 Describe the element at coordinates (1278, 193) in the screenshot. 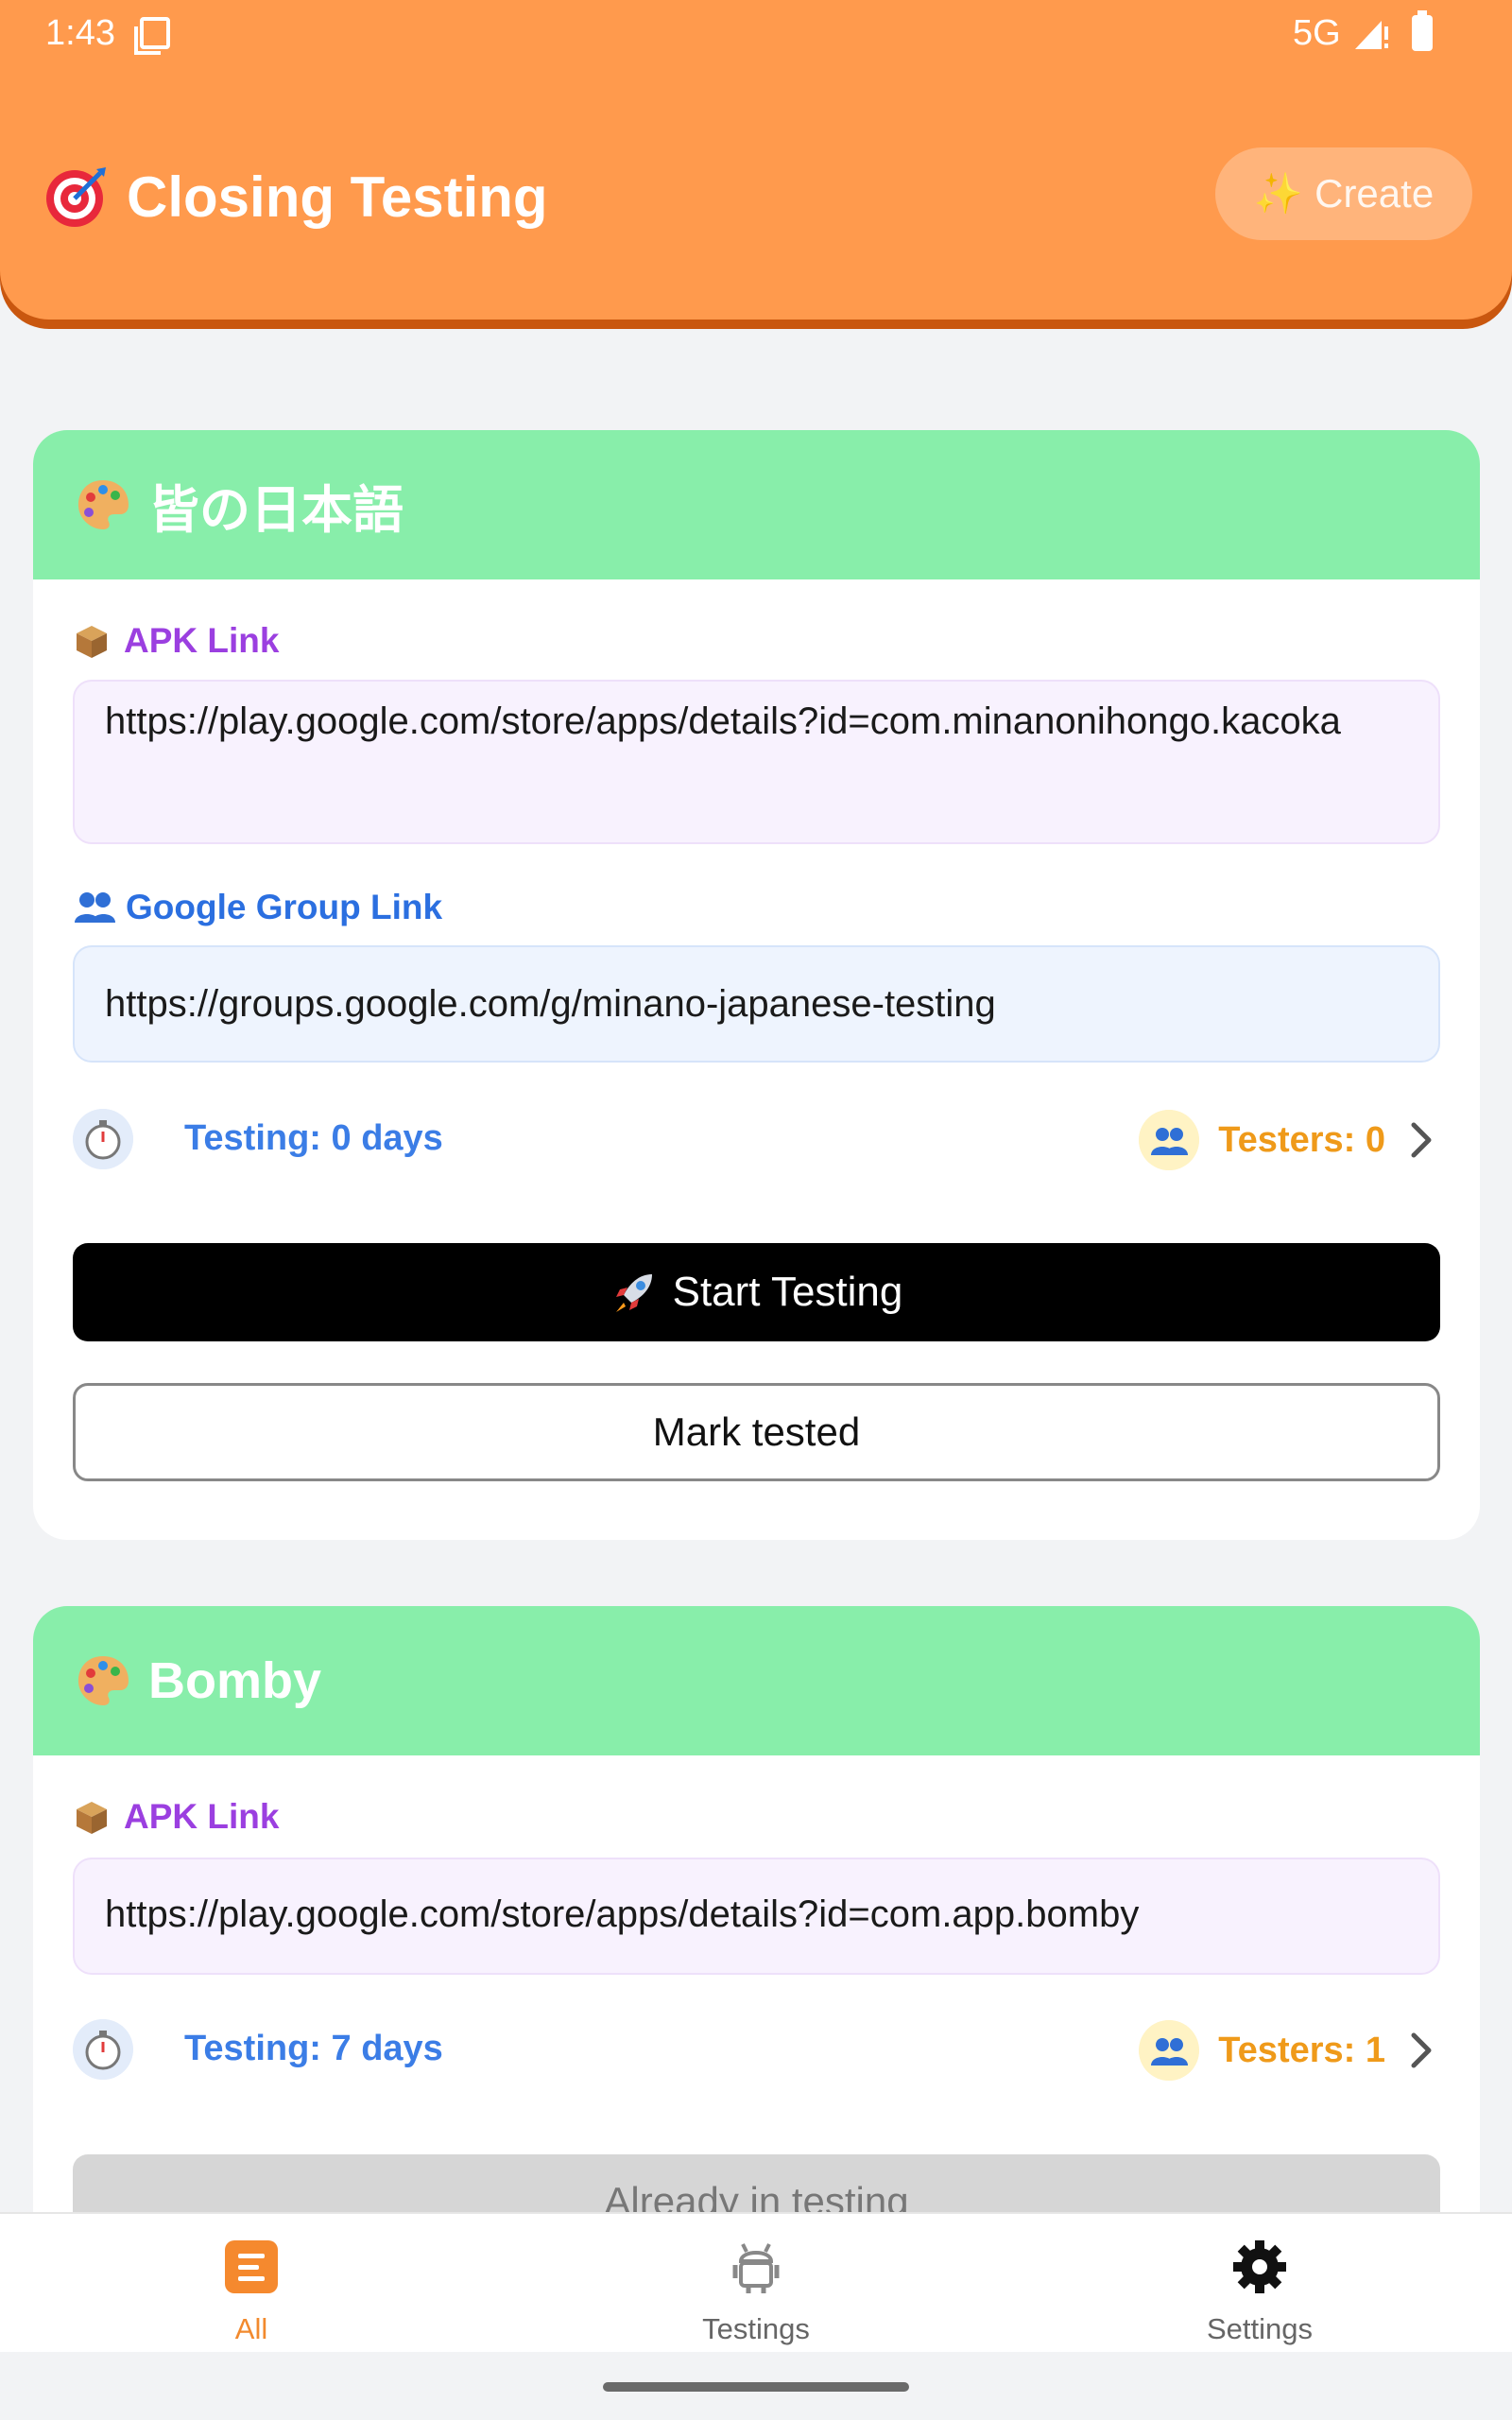

I see `sparkles-icon: ✨` at that location.